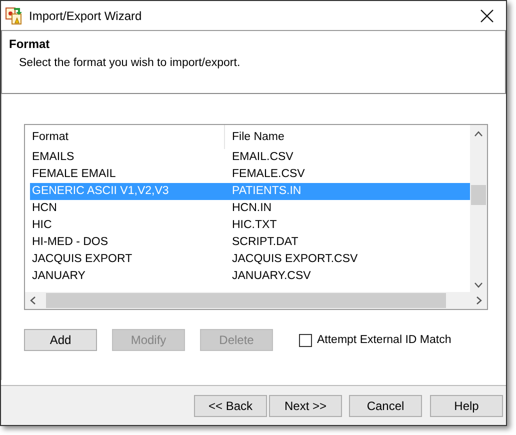  What do you see at coordinates (487, 15) in the screenshot?
I see `close-icon` at bounding box center [487, 15].